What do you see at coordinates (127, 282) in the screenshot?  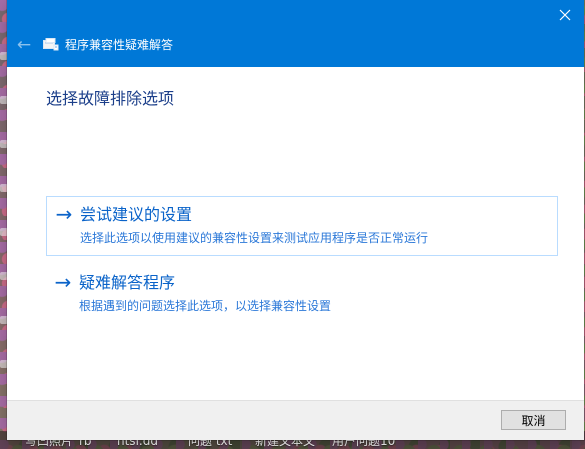 I see `option-title: 疑难解答程序` at bounding box center [127, 282].